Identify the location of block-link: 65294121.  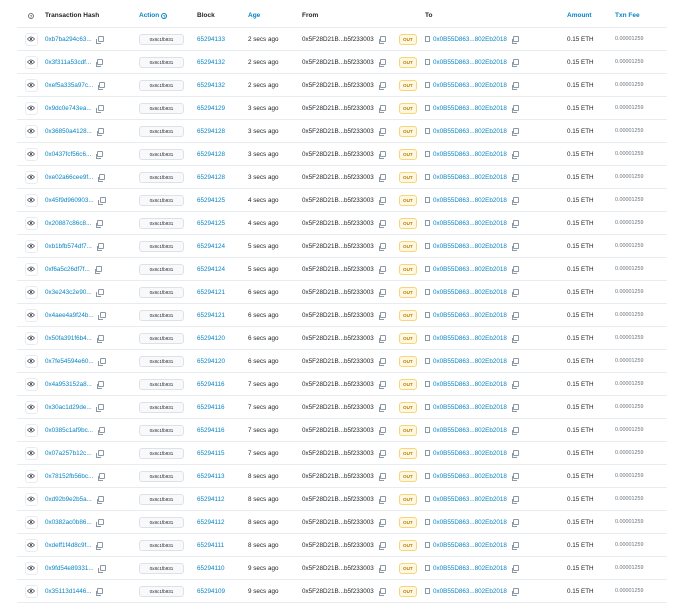
(211, 292).